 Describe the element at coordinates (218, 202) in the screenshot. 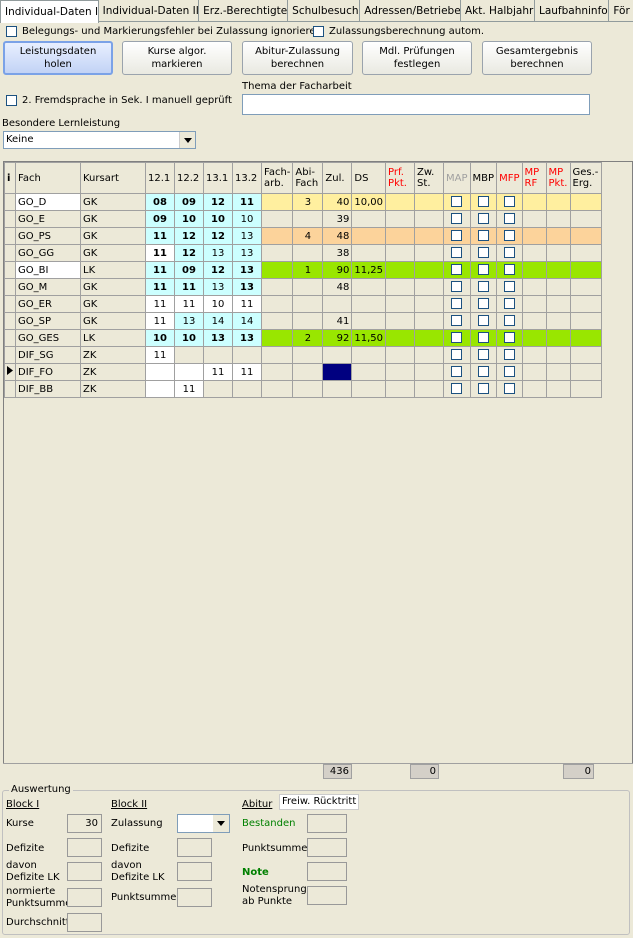

I see `grade-cell-g3: 12` at that location.